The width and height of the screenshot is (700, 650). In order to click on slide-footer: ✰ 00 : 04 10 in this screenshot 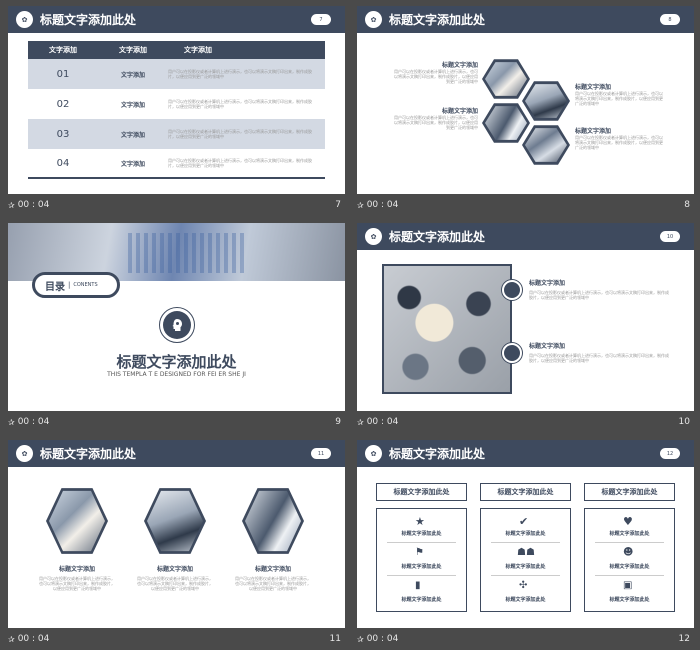, I will do `click(525, 423)`.